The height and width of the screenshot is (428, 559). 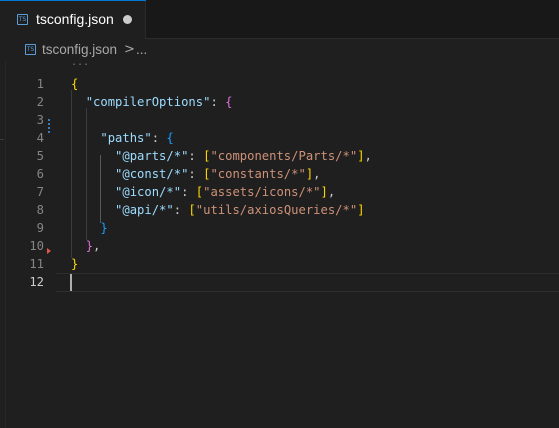 What do you see at coordinates (40, 192) in the screenshot?
I see `line-number: 7` at bounding box center [40, 192].